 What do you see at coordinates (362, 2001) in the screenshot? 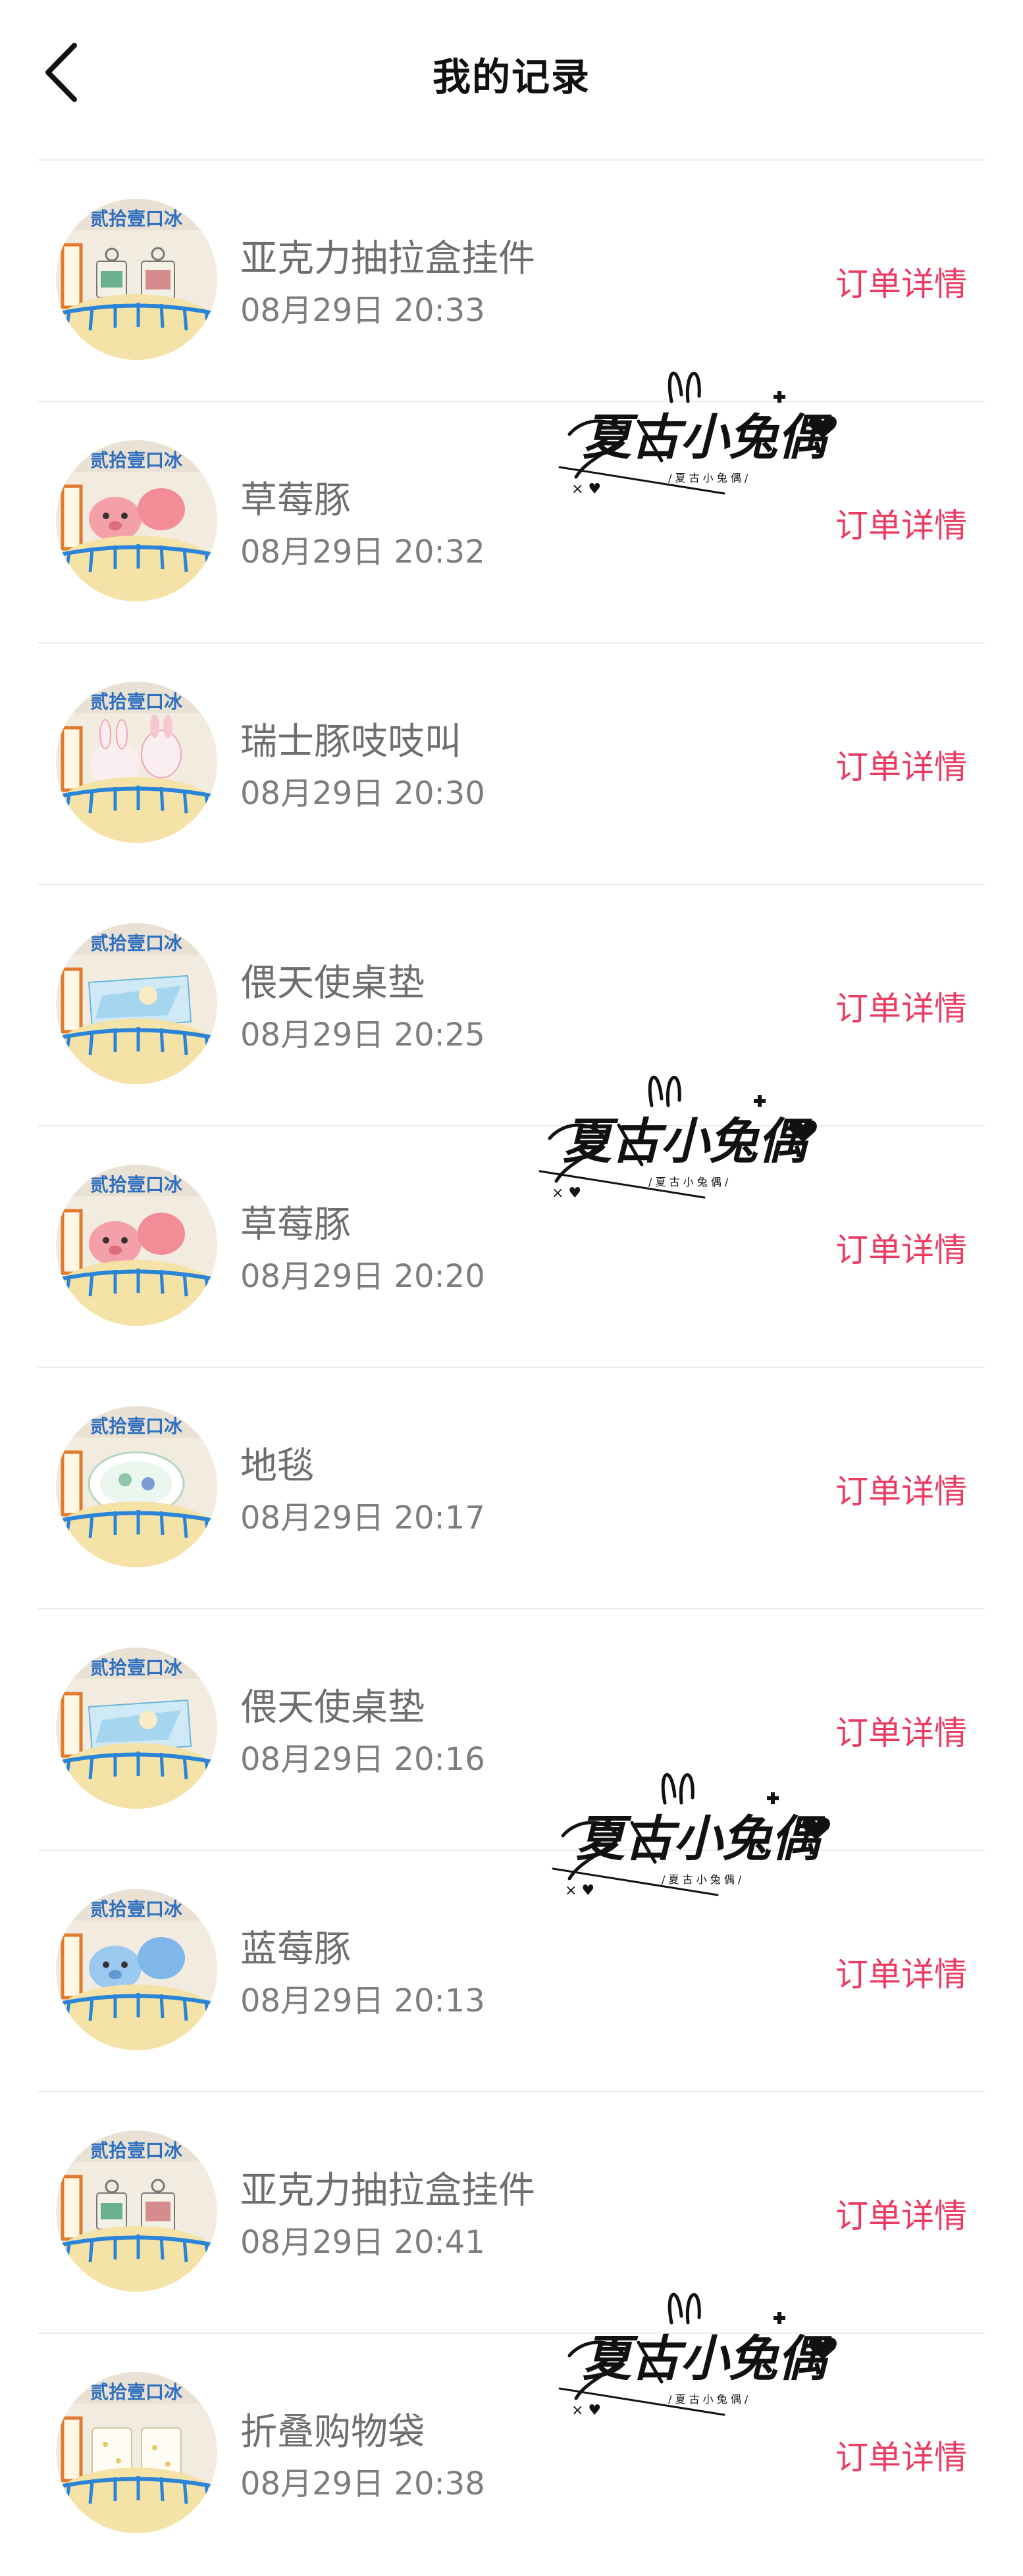
I see `item-timestamp: 08月29日 20:13` at bounding box center [362, 2001].